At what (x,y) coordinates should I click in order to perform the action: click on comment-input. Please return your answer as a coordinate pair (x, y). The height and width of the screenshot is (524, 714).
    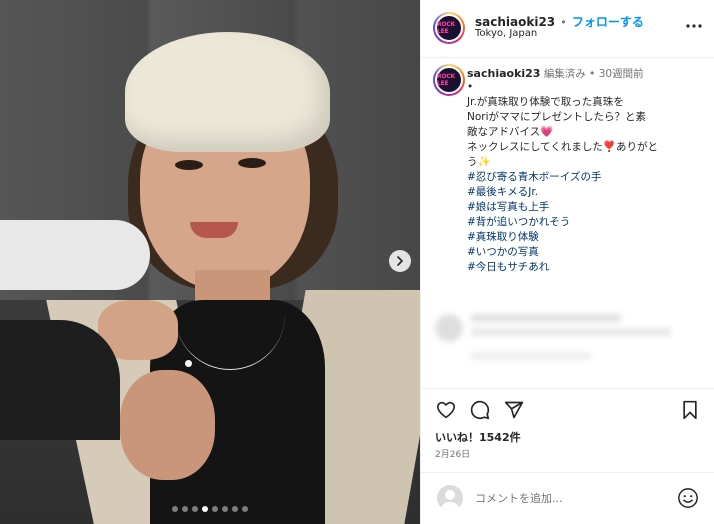
    Looking at the image, I should click on (570, 498).